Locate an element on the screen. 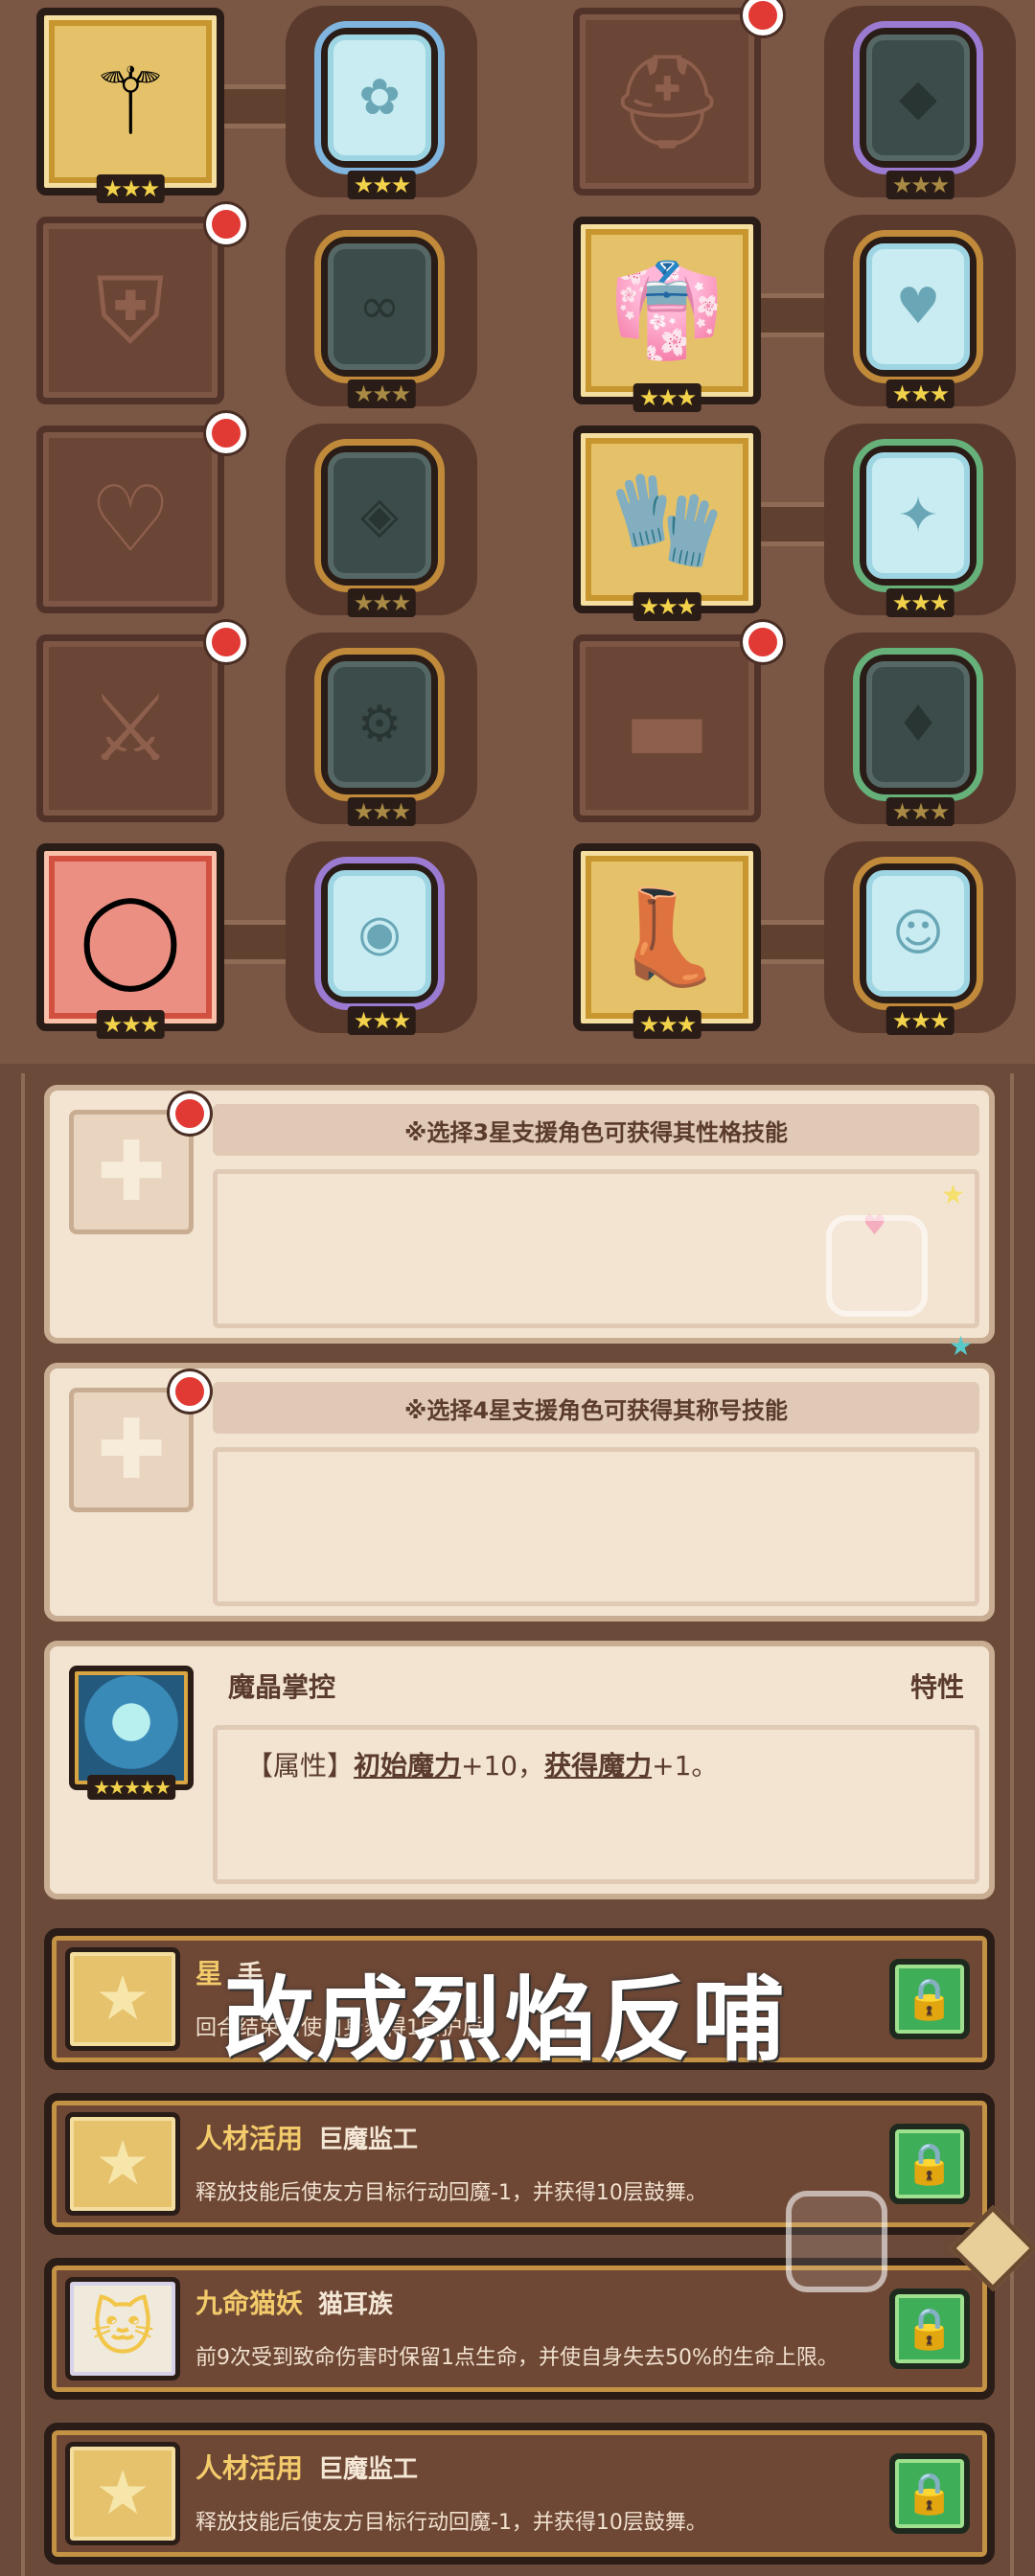  skill-row: ★ 人材活用 巨魔监工 释放技能后使友方目标行动回魔-1，并获得10层鼓舞。 🔒 is located at coordinates (519, 2493).